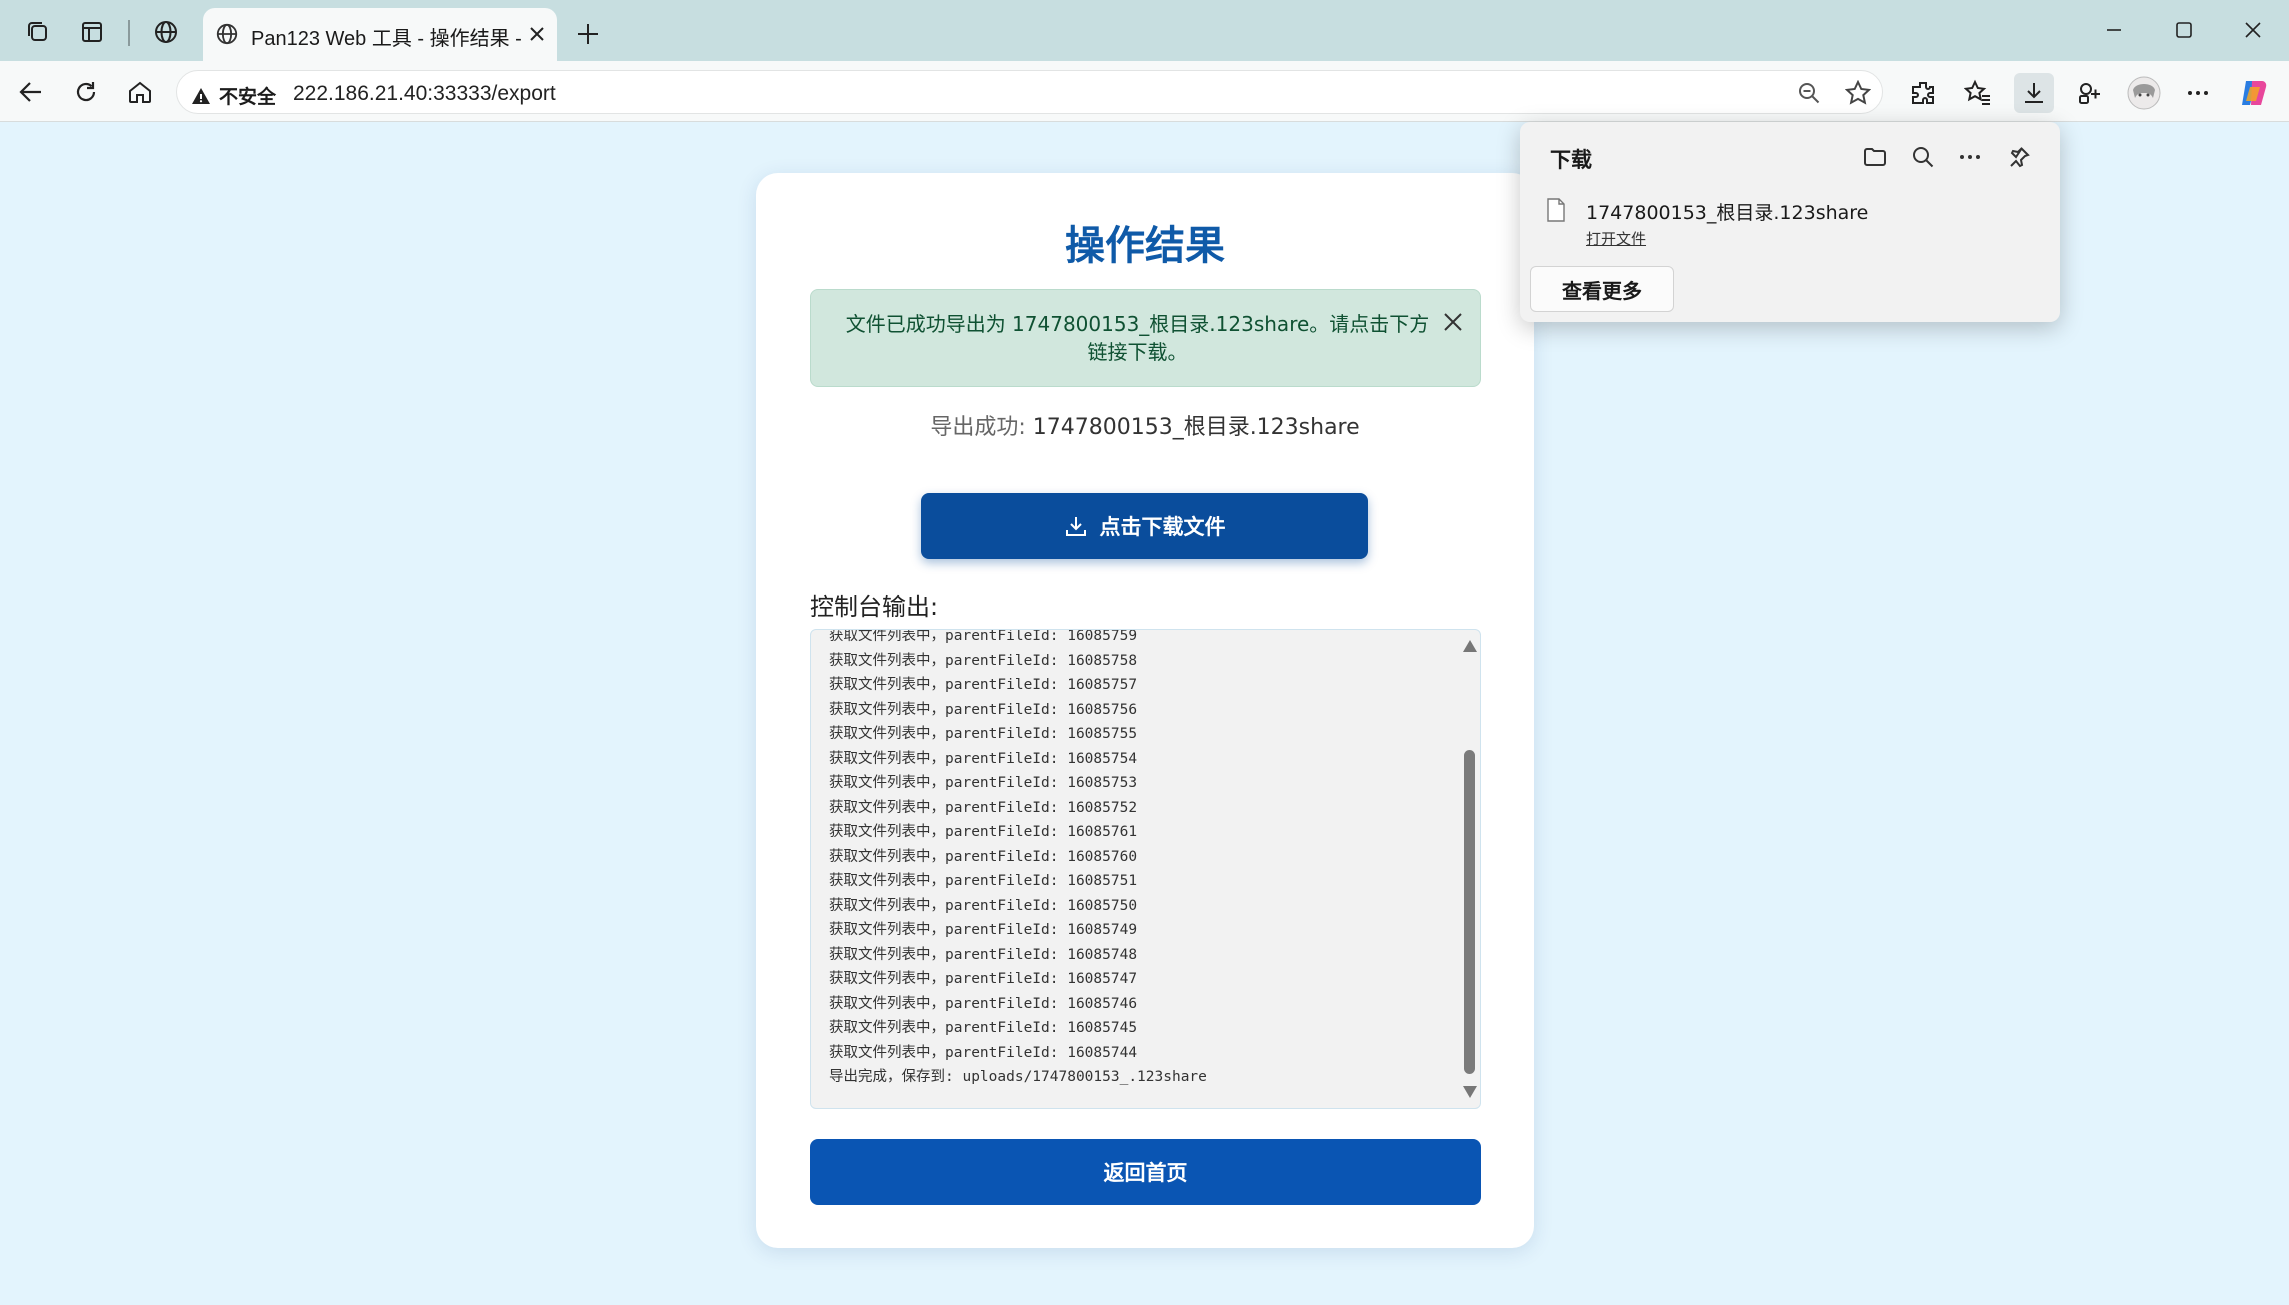  I want to click on console-line: 获取文件列表中，parentFileId: 16085750, so click(983, 905).